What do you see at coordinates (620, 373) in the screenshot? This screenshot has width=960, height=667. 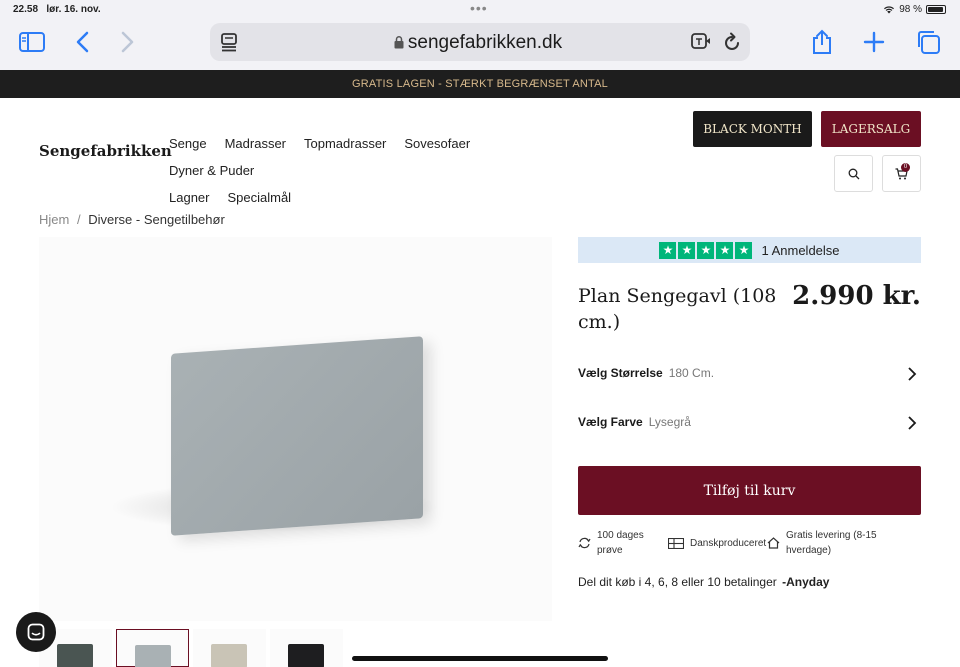 I see `size-label: Vælg Størrelse` at bounding box center [620, 373].